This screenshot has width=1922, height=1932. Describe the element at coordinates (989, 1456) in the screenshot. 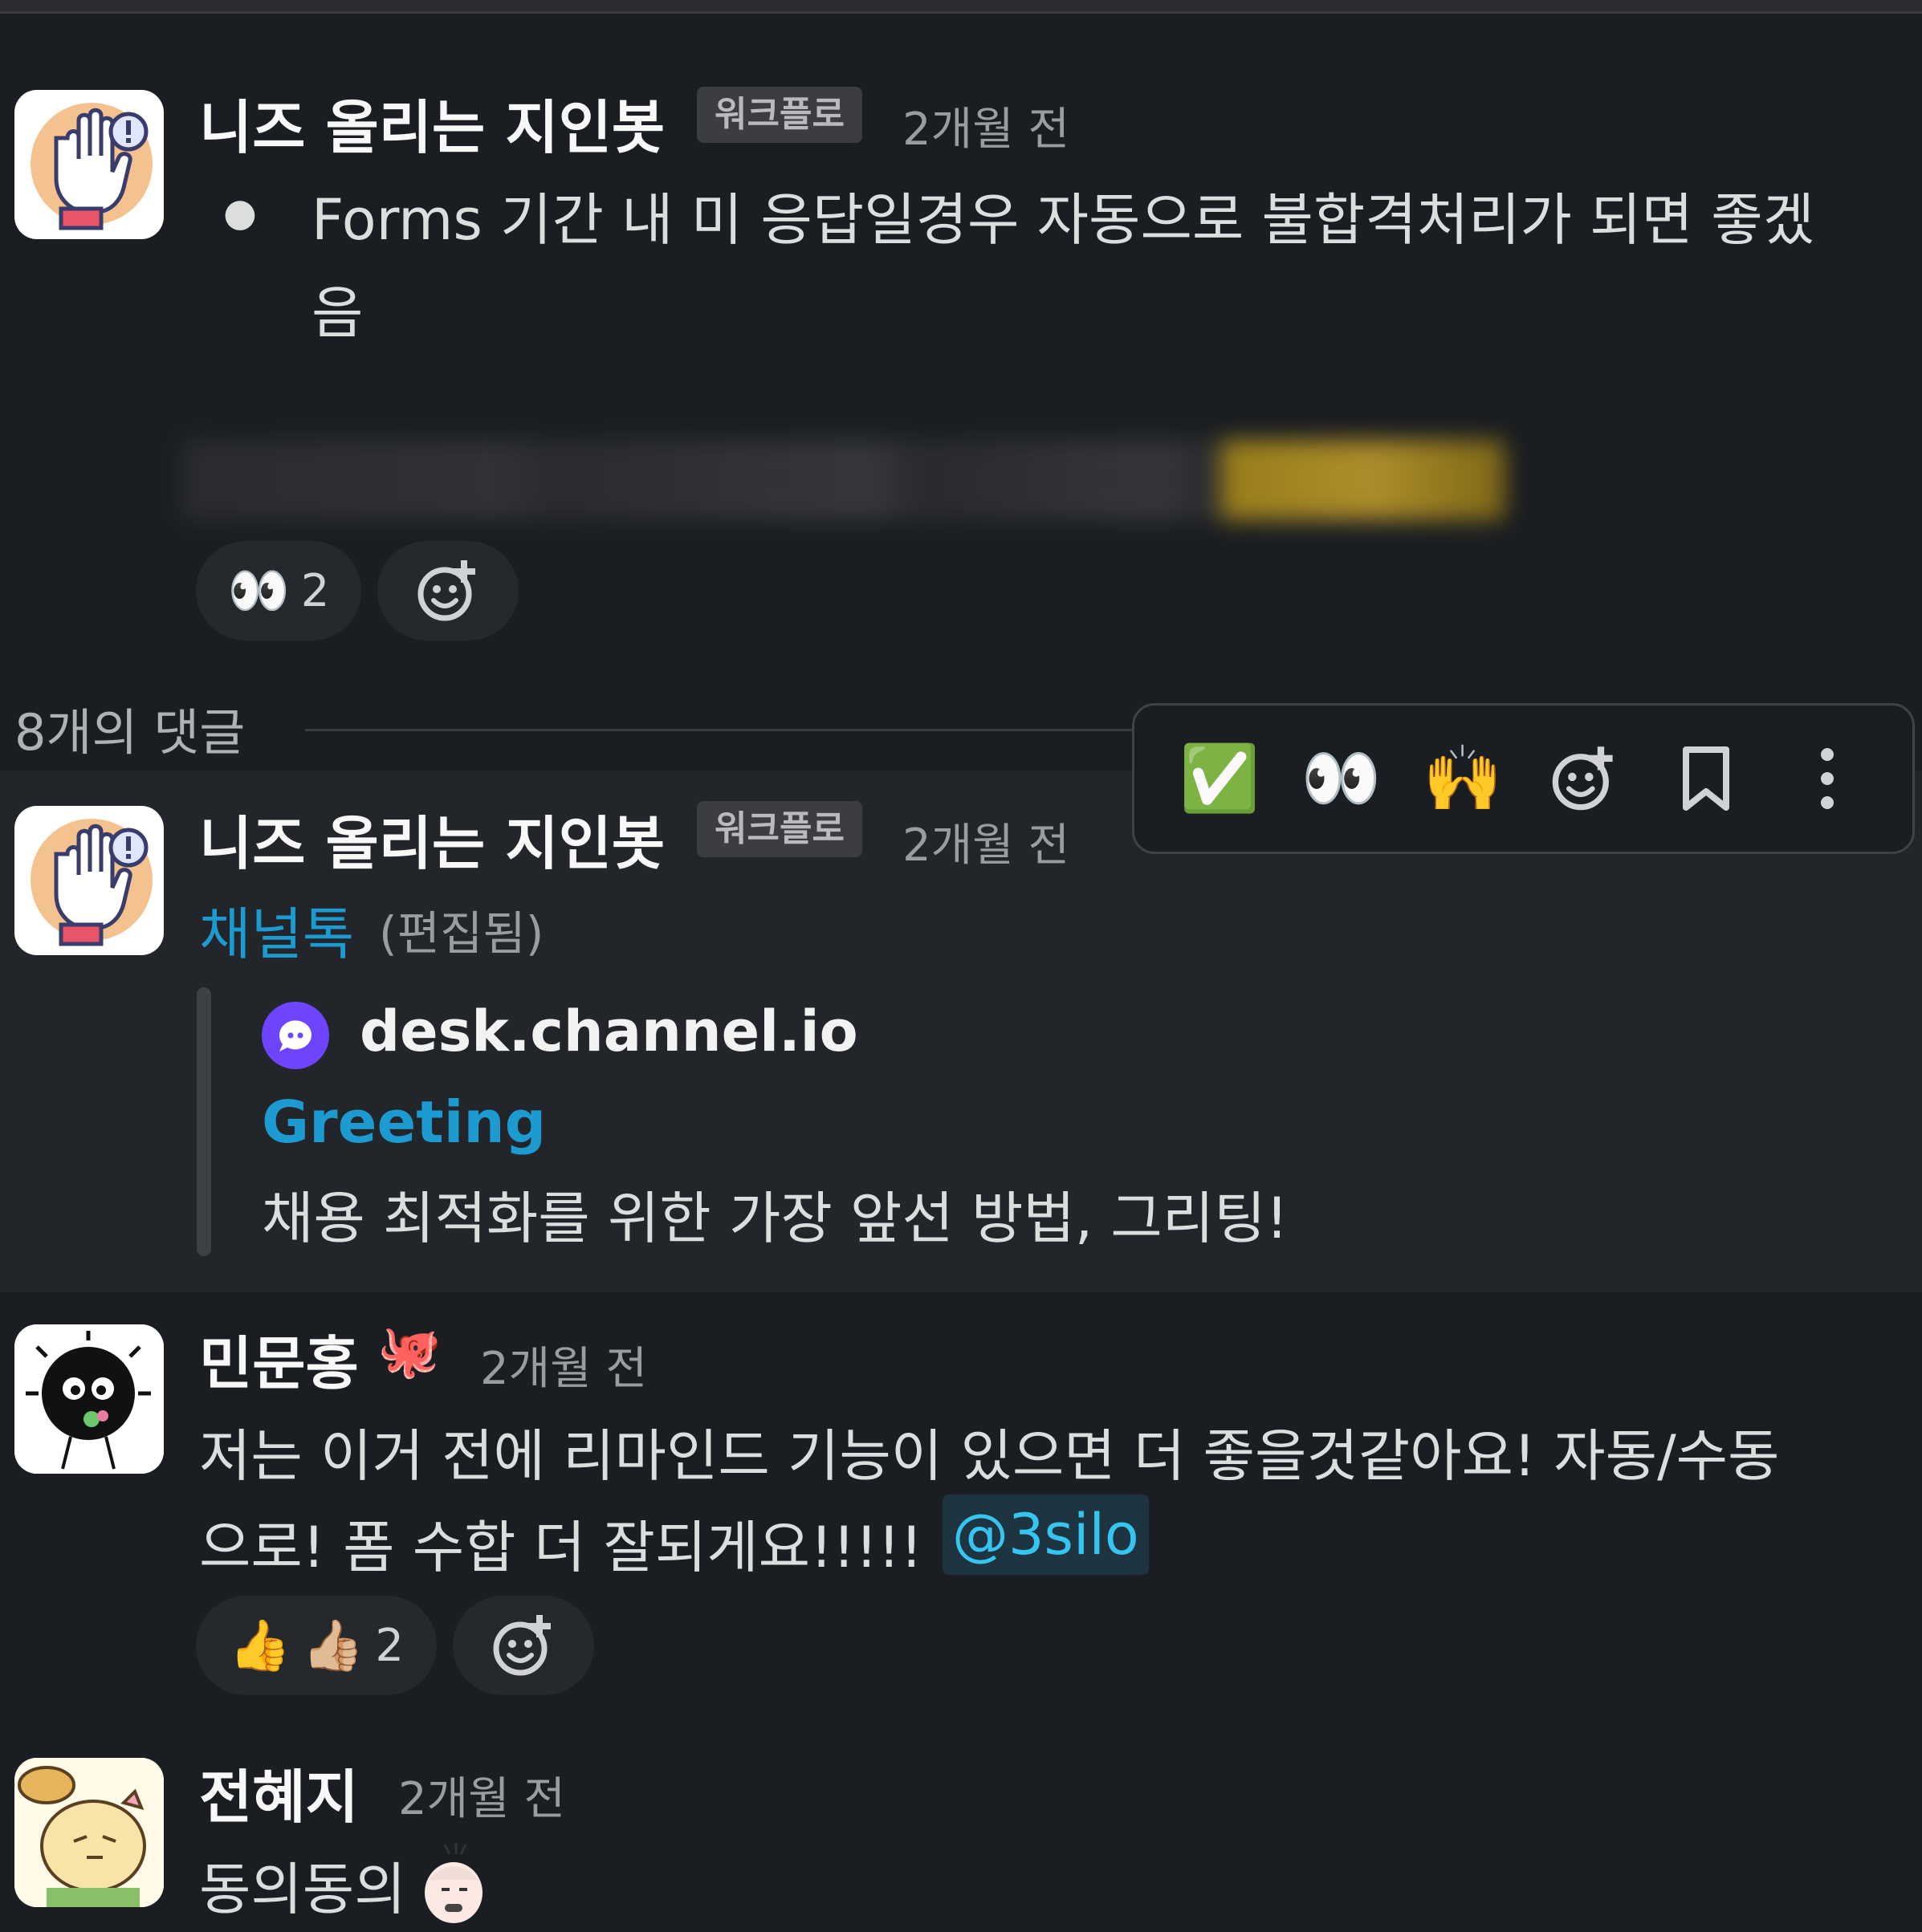

I see `message-text-line1: 저는 이거 전에 리마인드 기능이 있으면 더 좋을것같아요! 자동/수동` at that location.